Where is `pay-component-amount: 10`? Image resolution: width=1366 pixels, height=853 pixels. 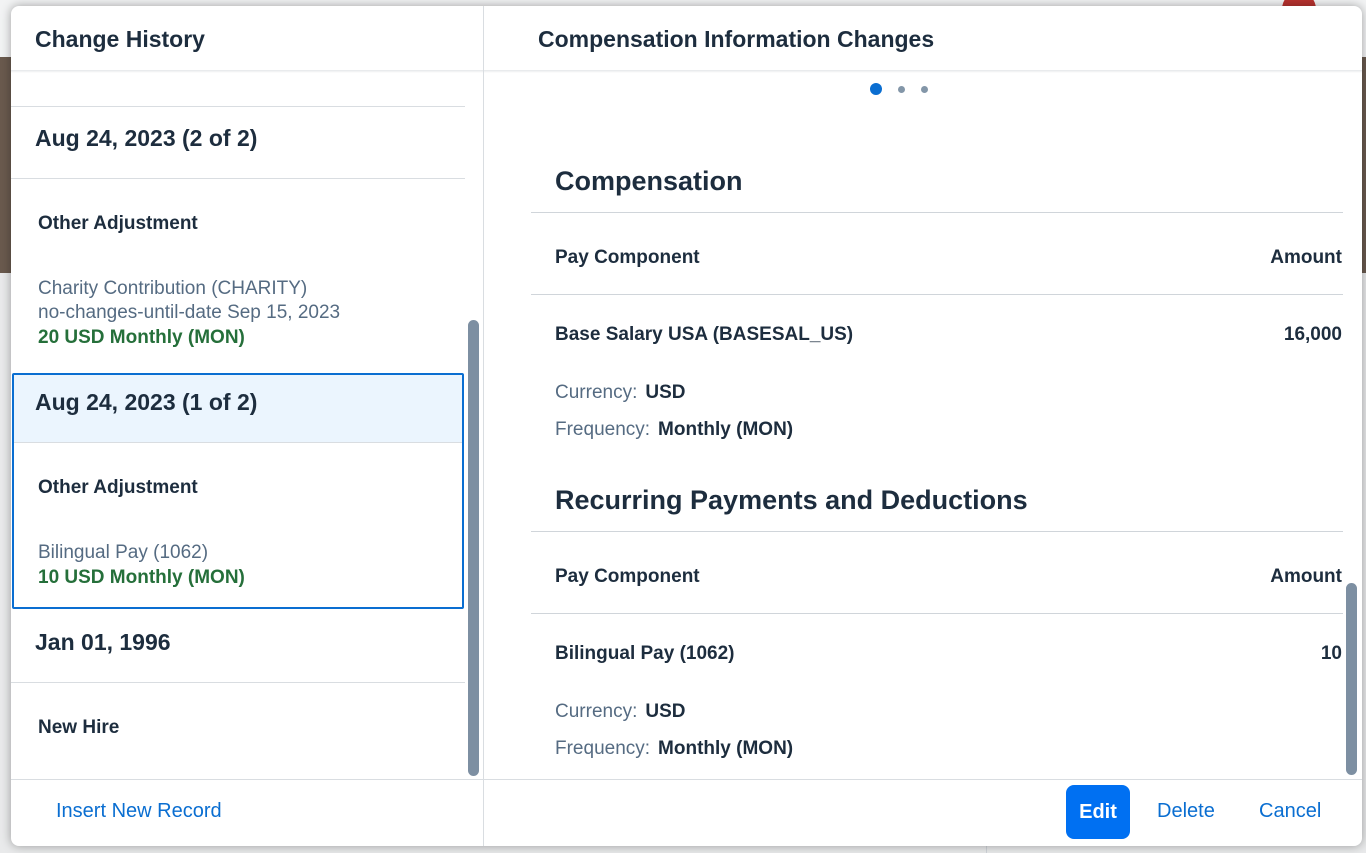 pay-component-amount: 10 is located at coordinates (1331, 653).